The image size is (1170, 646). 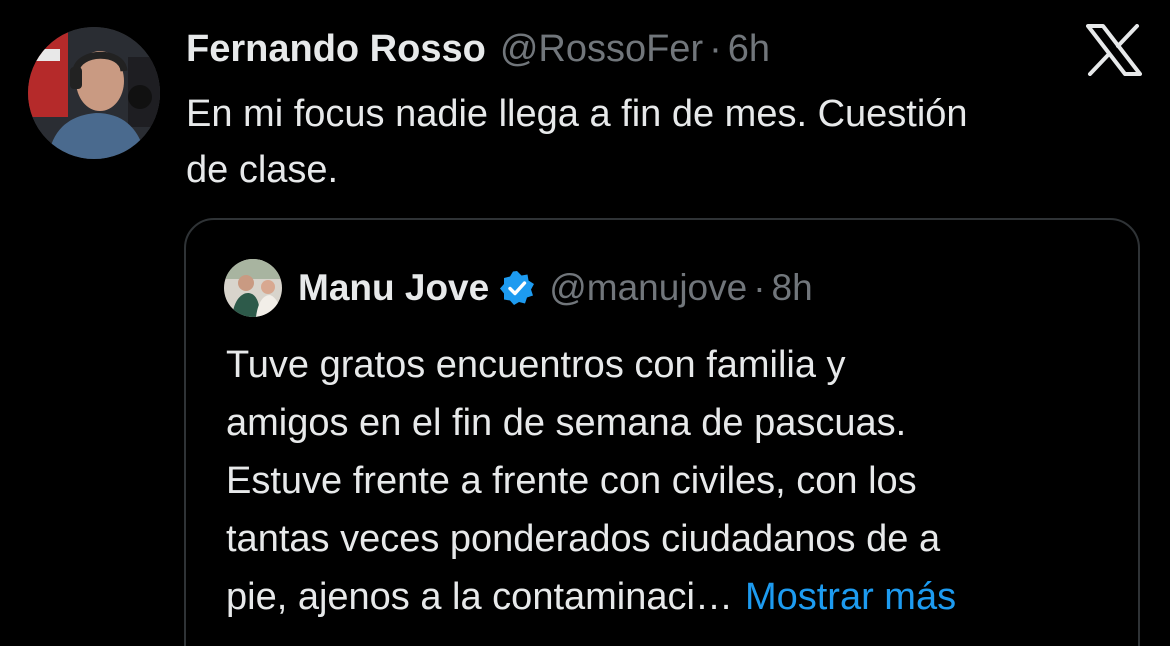 What do you see at coordinates (336, 49) in the screenshot?
I see `author-name: Fernando Rosso` at bounding box center [336, 49].